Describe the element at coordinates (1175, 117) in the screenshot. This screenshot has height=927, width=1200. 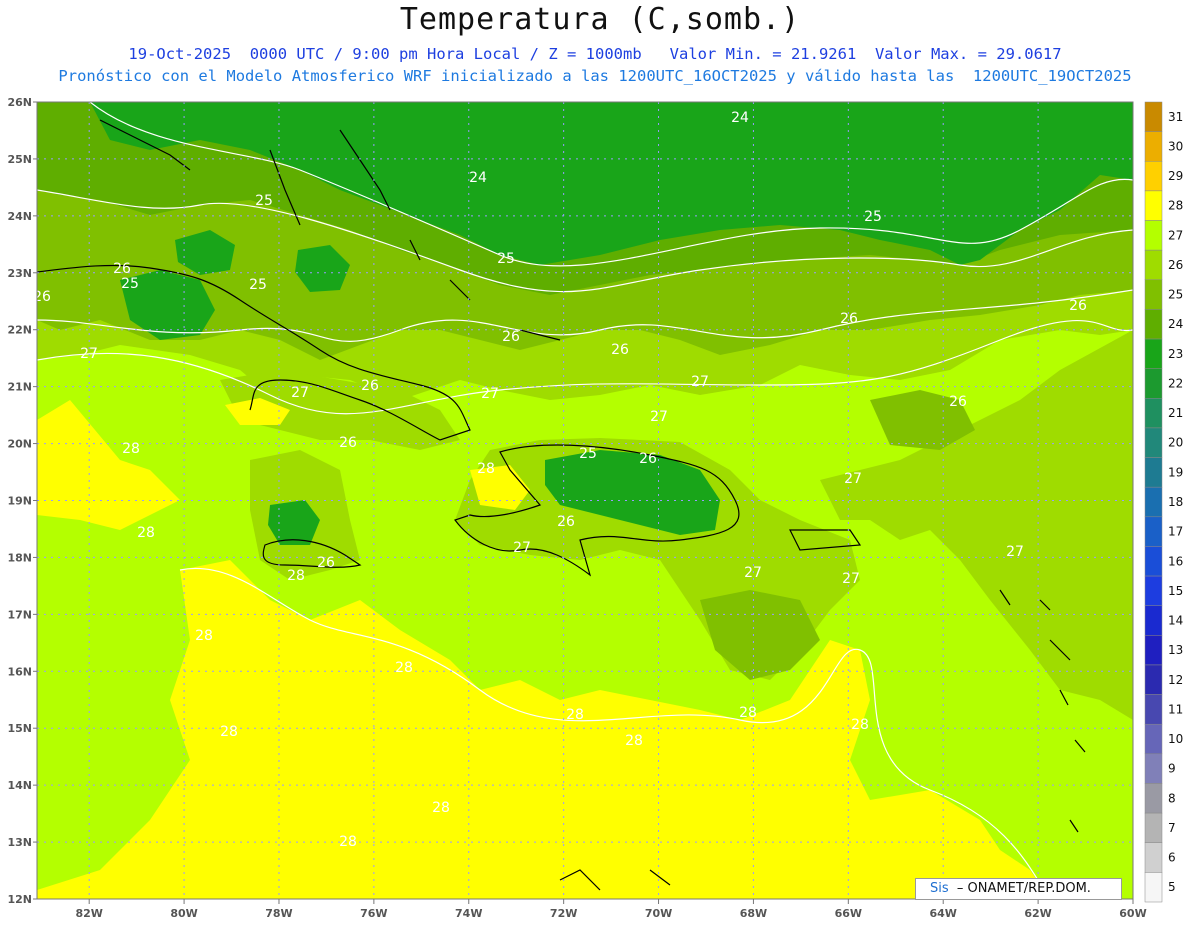
I see `colorbar-label: 31` at that location.